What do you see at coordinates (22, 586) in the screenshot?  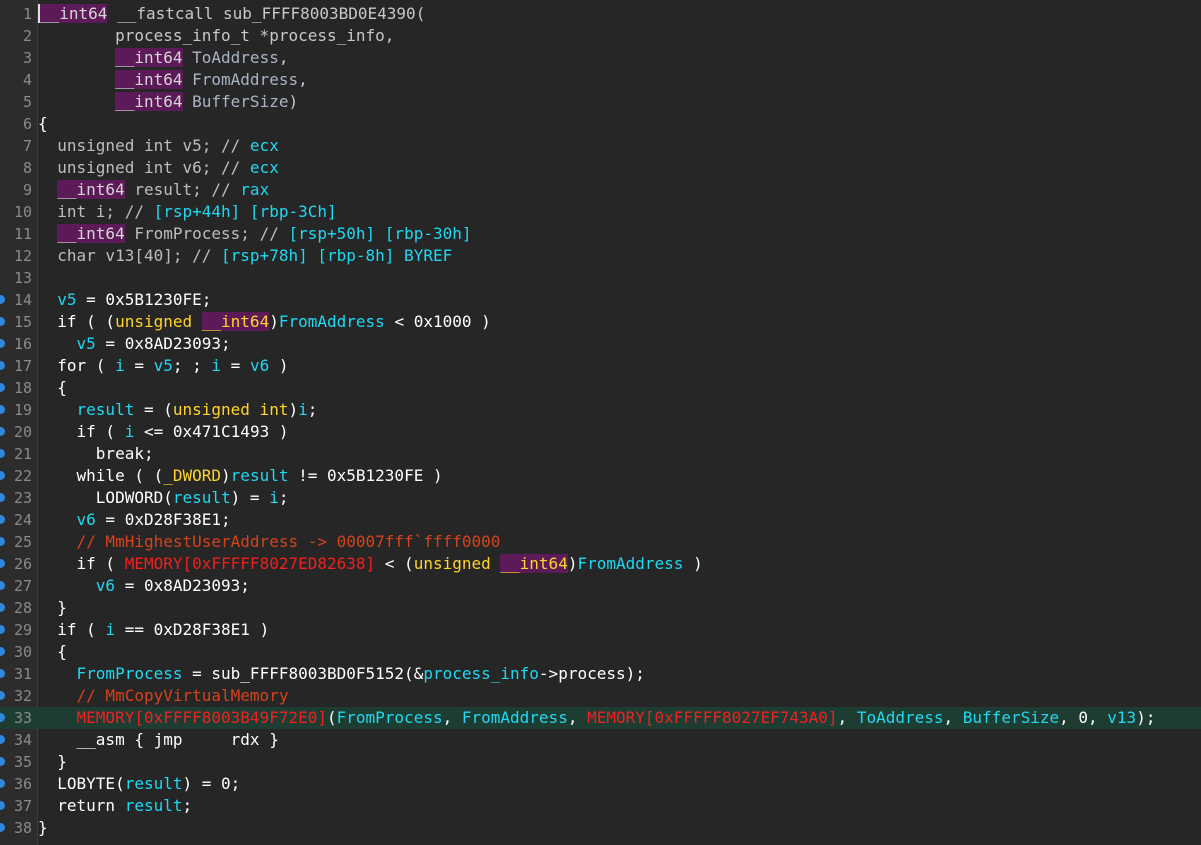 I see `line-number: 27` at bounding box center [22, 586].